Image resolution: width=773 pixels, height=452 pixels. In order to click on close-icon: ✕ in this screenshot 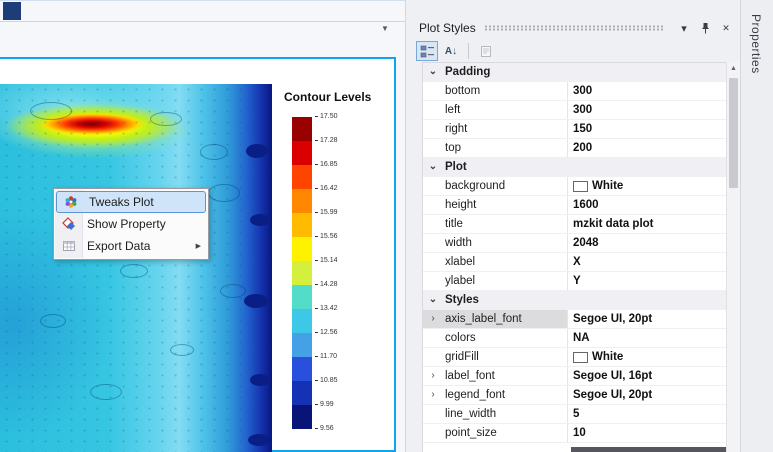, I will do `click(726, 28)`.